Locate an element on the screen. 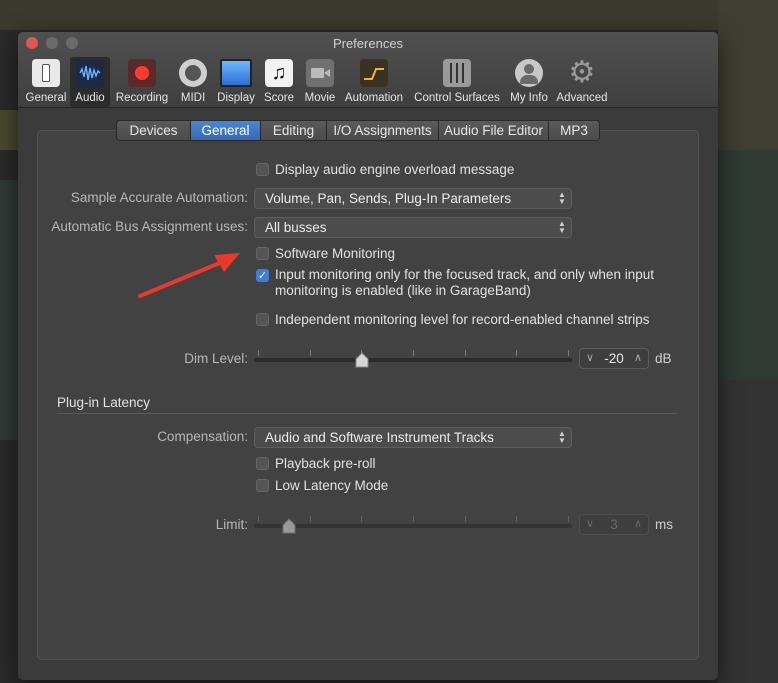 The width and height of the screenshot is (778, 683). fader-icon is located at coordinates (457, 73).